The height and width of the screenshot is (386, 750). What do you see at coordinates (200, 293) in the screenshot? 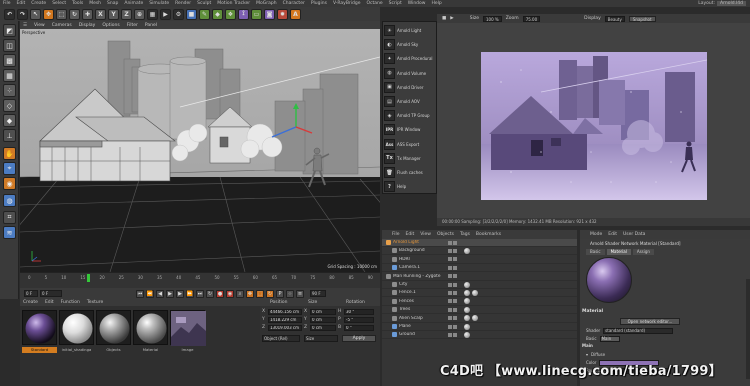
I see `go-to-end-icon: ⏭` at bounding box center [200, 293].